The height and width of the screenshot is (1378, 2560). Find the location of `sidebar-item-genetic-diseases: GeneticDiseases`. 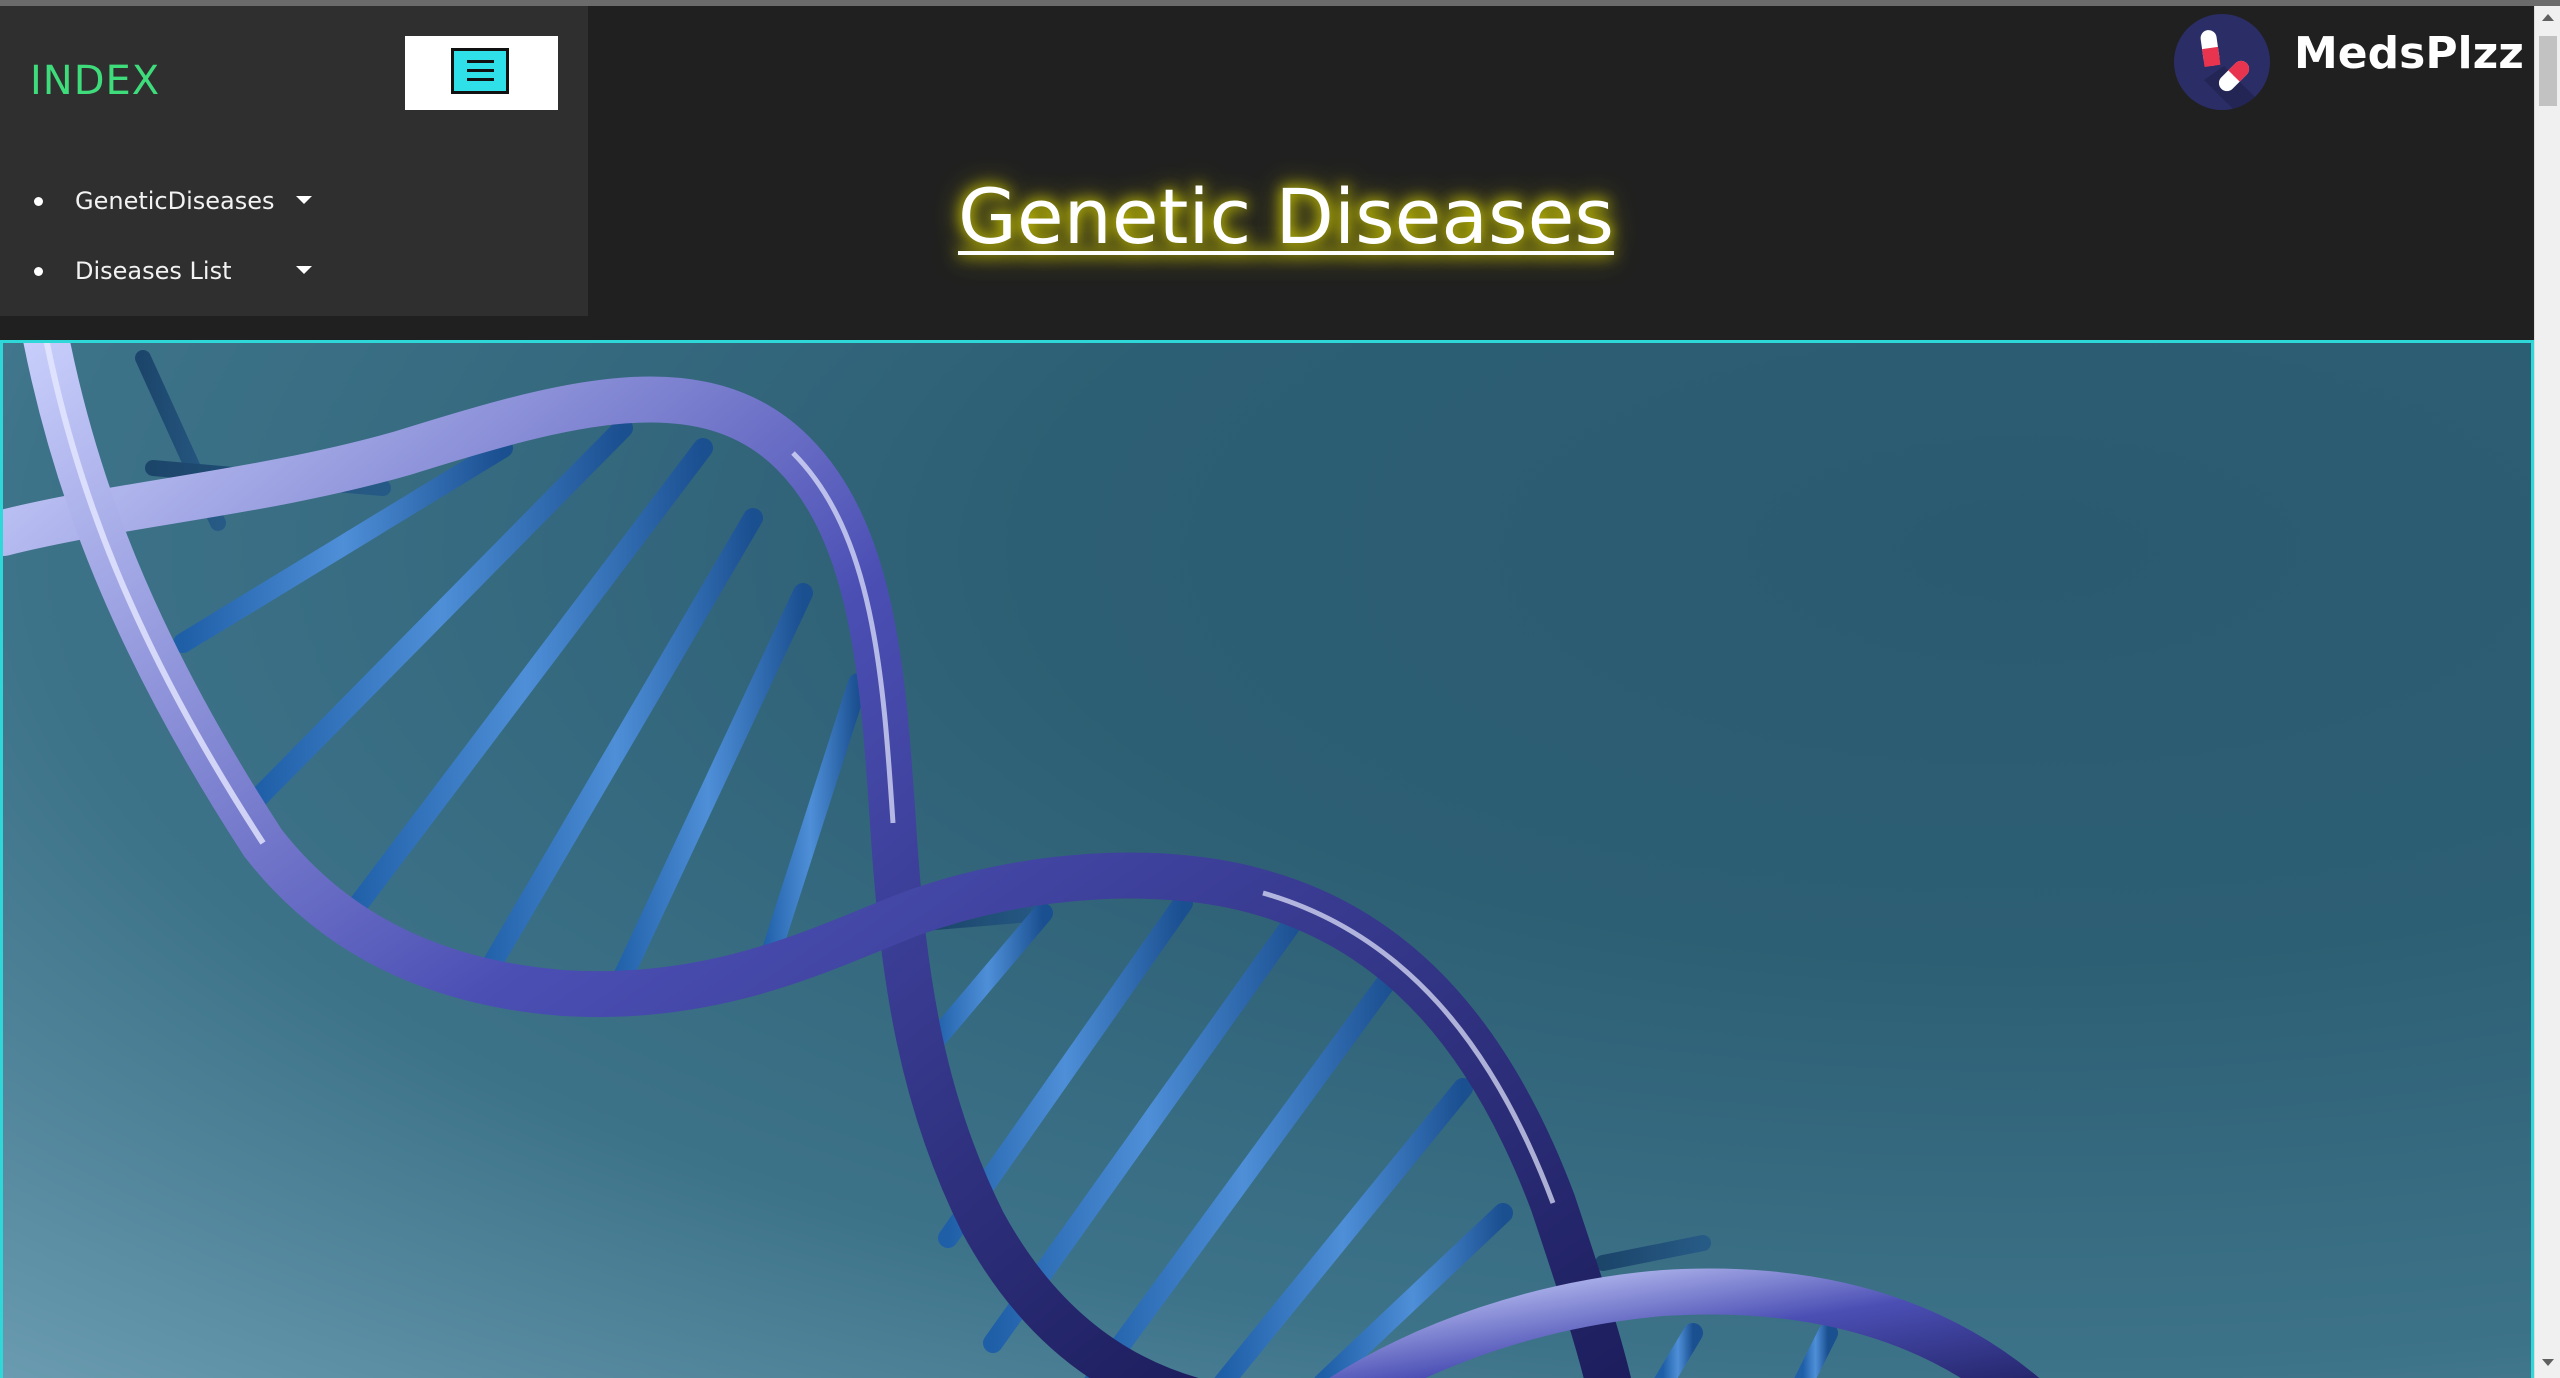

sidebar-item-genetic-diseases: GeneticDiseases is located at coordinates (173, 201).